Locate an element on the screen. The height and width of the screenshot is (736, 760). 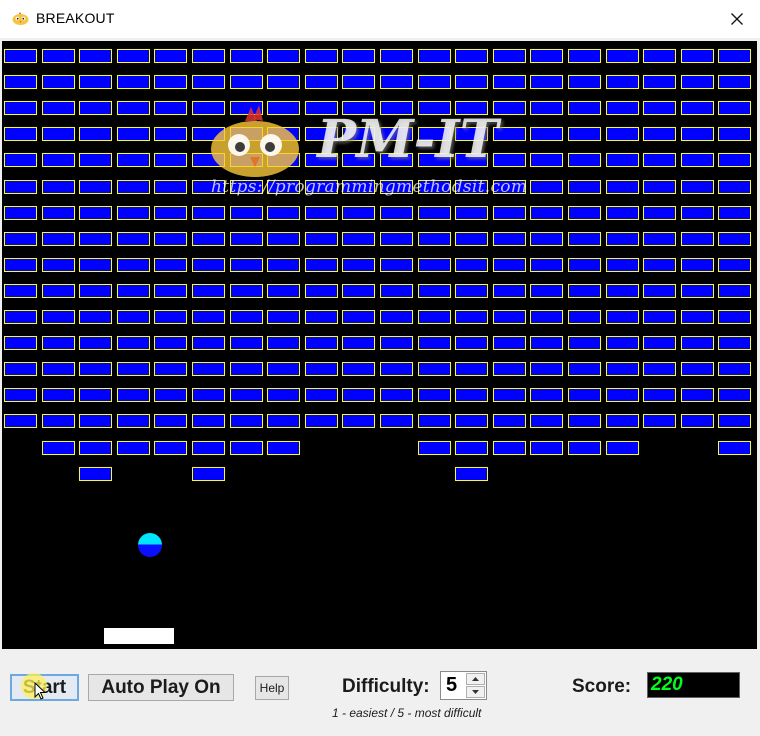
spinner-up-button is located at coordinates (475, 679).